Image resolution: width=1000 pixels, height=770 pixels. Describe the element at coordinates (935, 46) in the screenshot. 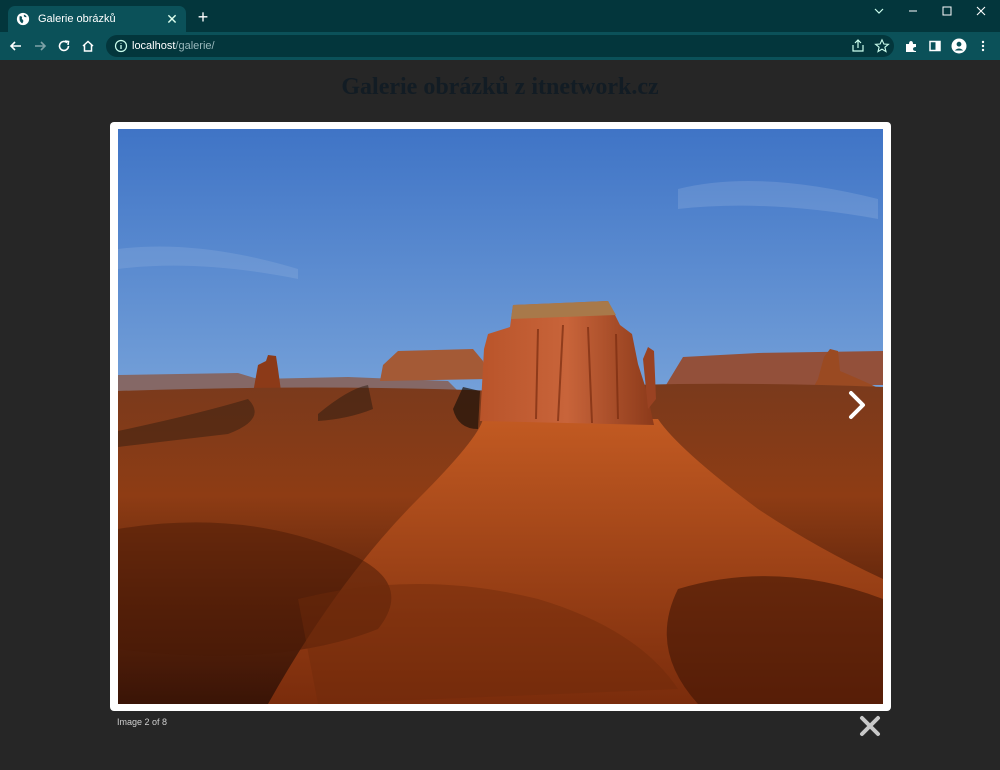

I see `side-panel-icon` at that location.